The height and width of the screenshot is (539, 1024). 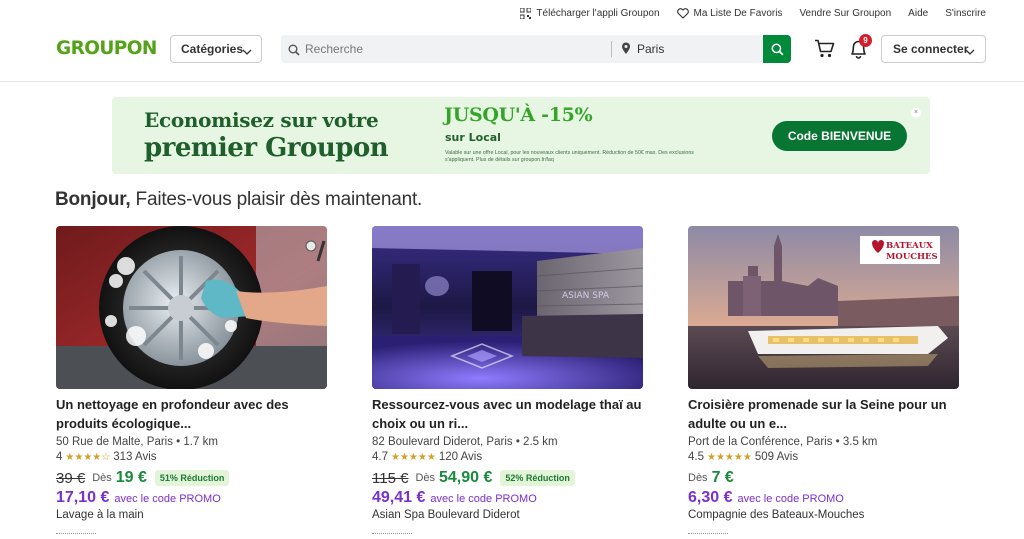 What do you see at coordinates (380, 457) in the screenshot?
I see `rating-value: 4.7` at bounding box center [380, 457].